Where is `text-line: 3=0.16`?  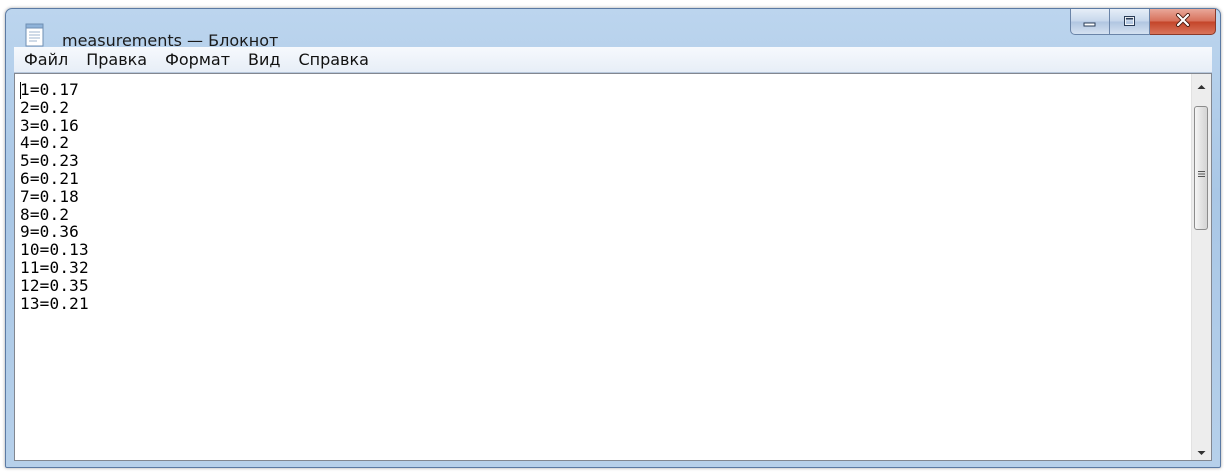
text-line: 3=0.16 is located at coordinates (49, 125).